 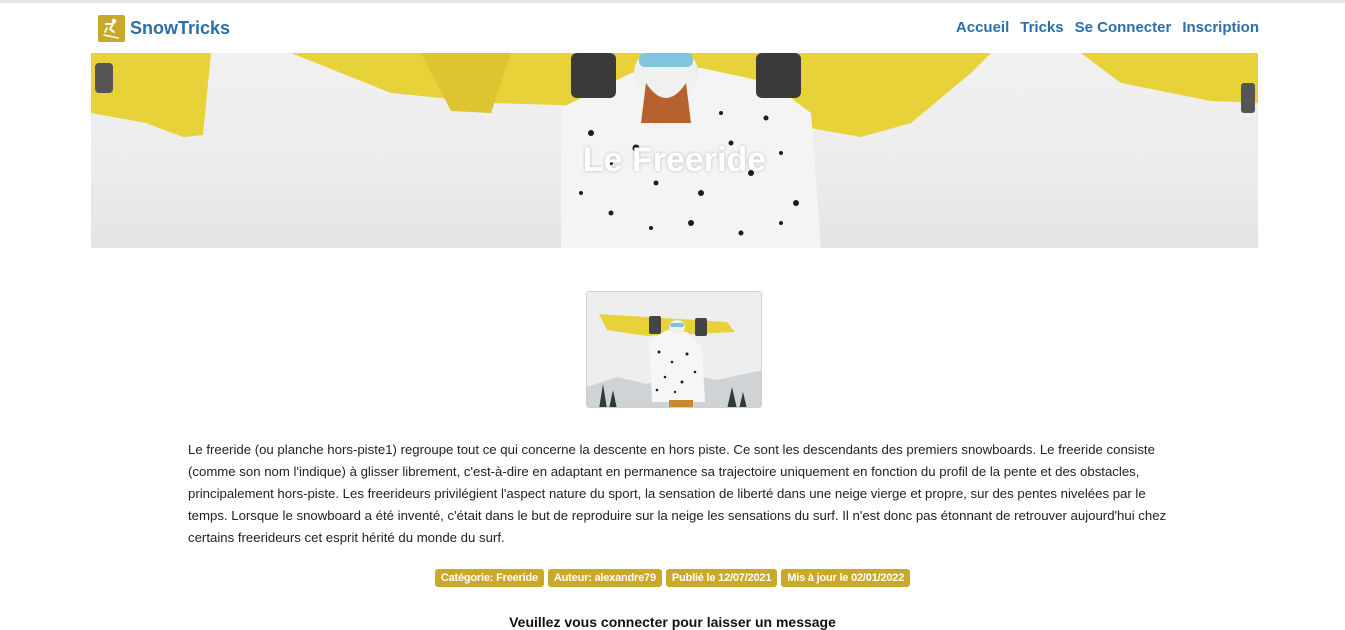 I want to click on brand-link: SnowTricks, so click(x=164, y=28).